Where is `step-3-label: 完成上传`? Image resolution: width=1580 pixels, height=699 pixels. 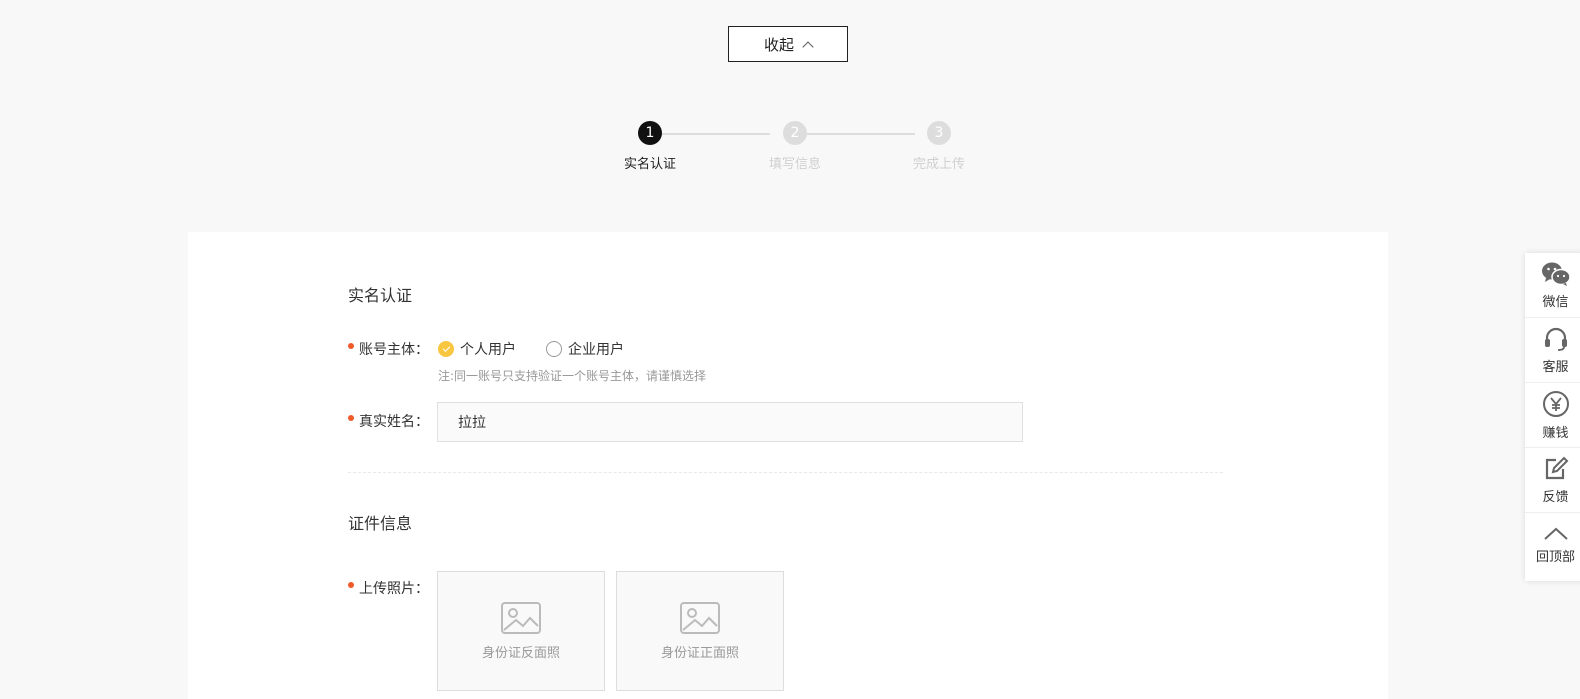
step-3-label: 完成上传 is located at coordinates (938, 164).